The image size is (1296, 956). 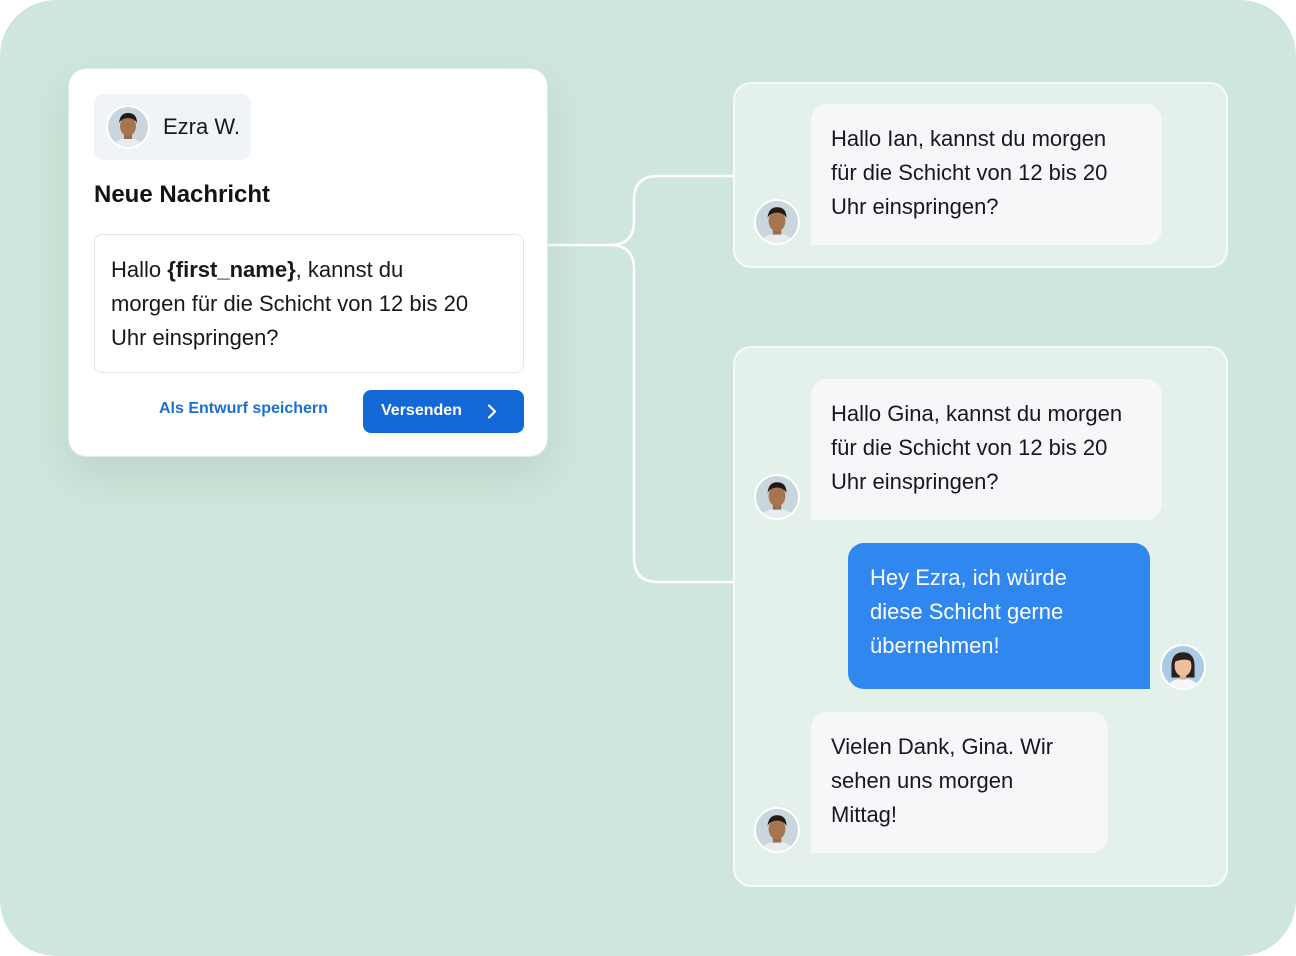 I want to click on first-name-token: {first_name}, so click(x=231, y=269).